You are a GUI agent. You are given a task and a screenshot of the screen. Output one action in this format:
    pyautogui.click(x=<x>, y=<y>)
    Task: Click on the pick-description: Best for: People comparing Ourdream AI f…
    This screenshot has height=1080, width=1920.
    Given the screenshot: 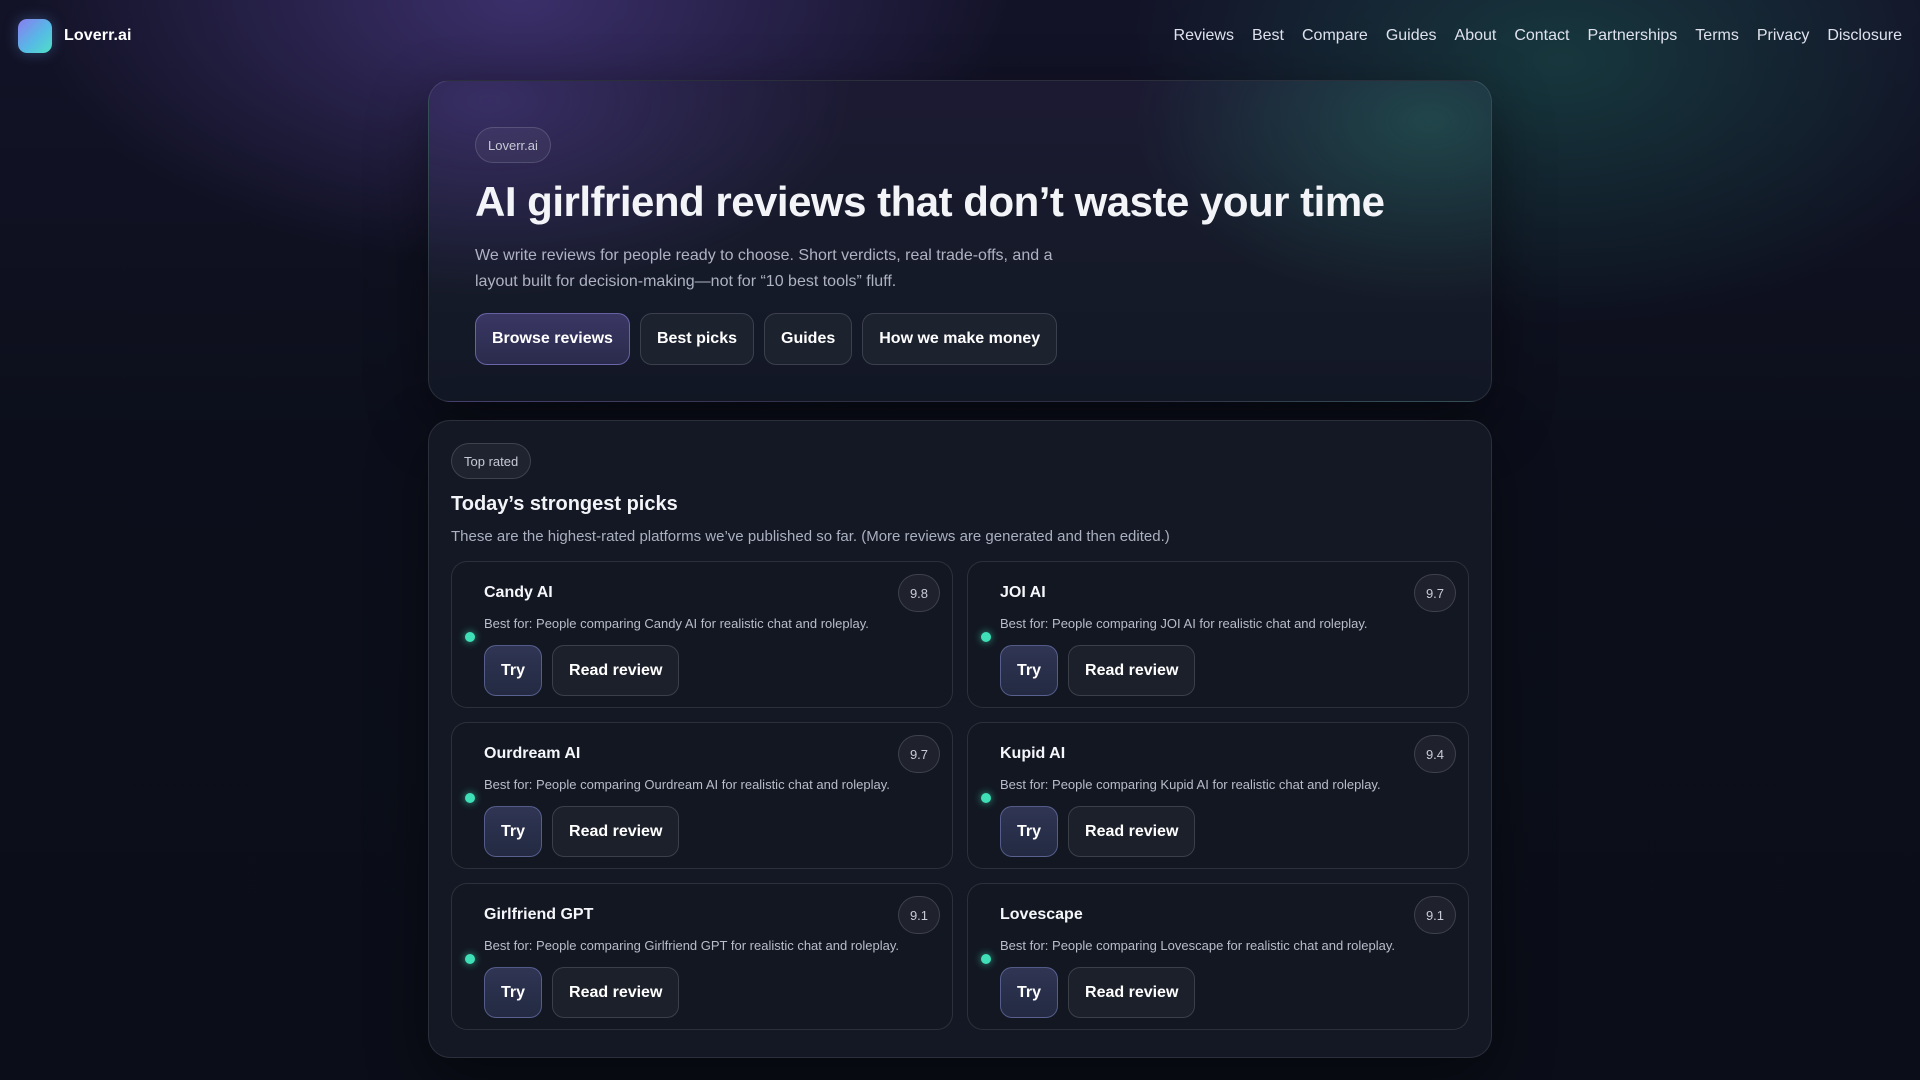 What is the action you would take?
    pyautogui.click(x=687, y=784)
    